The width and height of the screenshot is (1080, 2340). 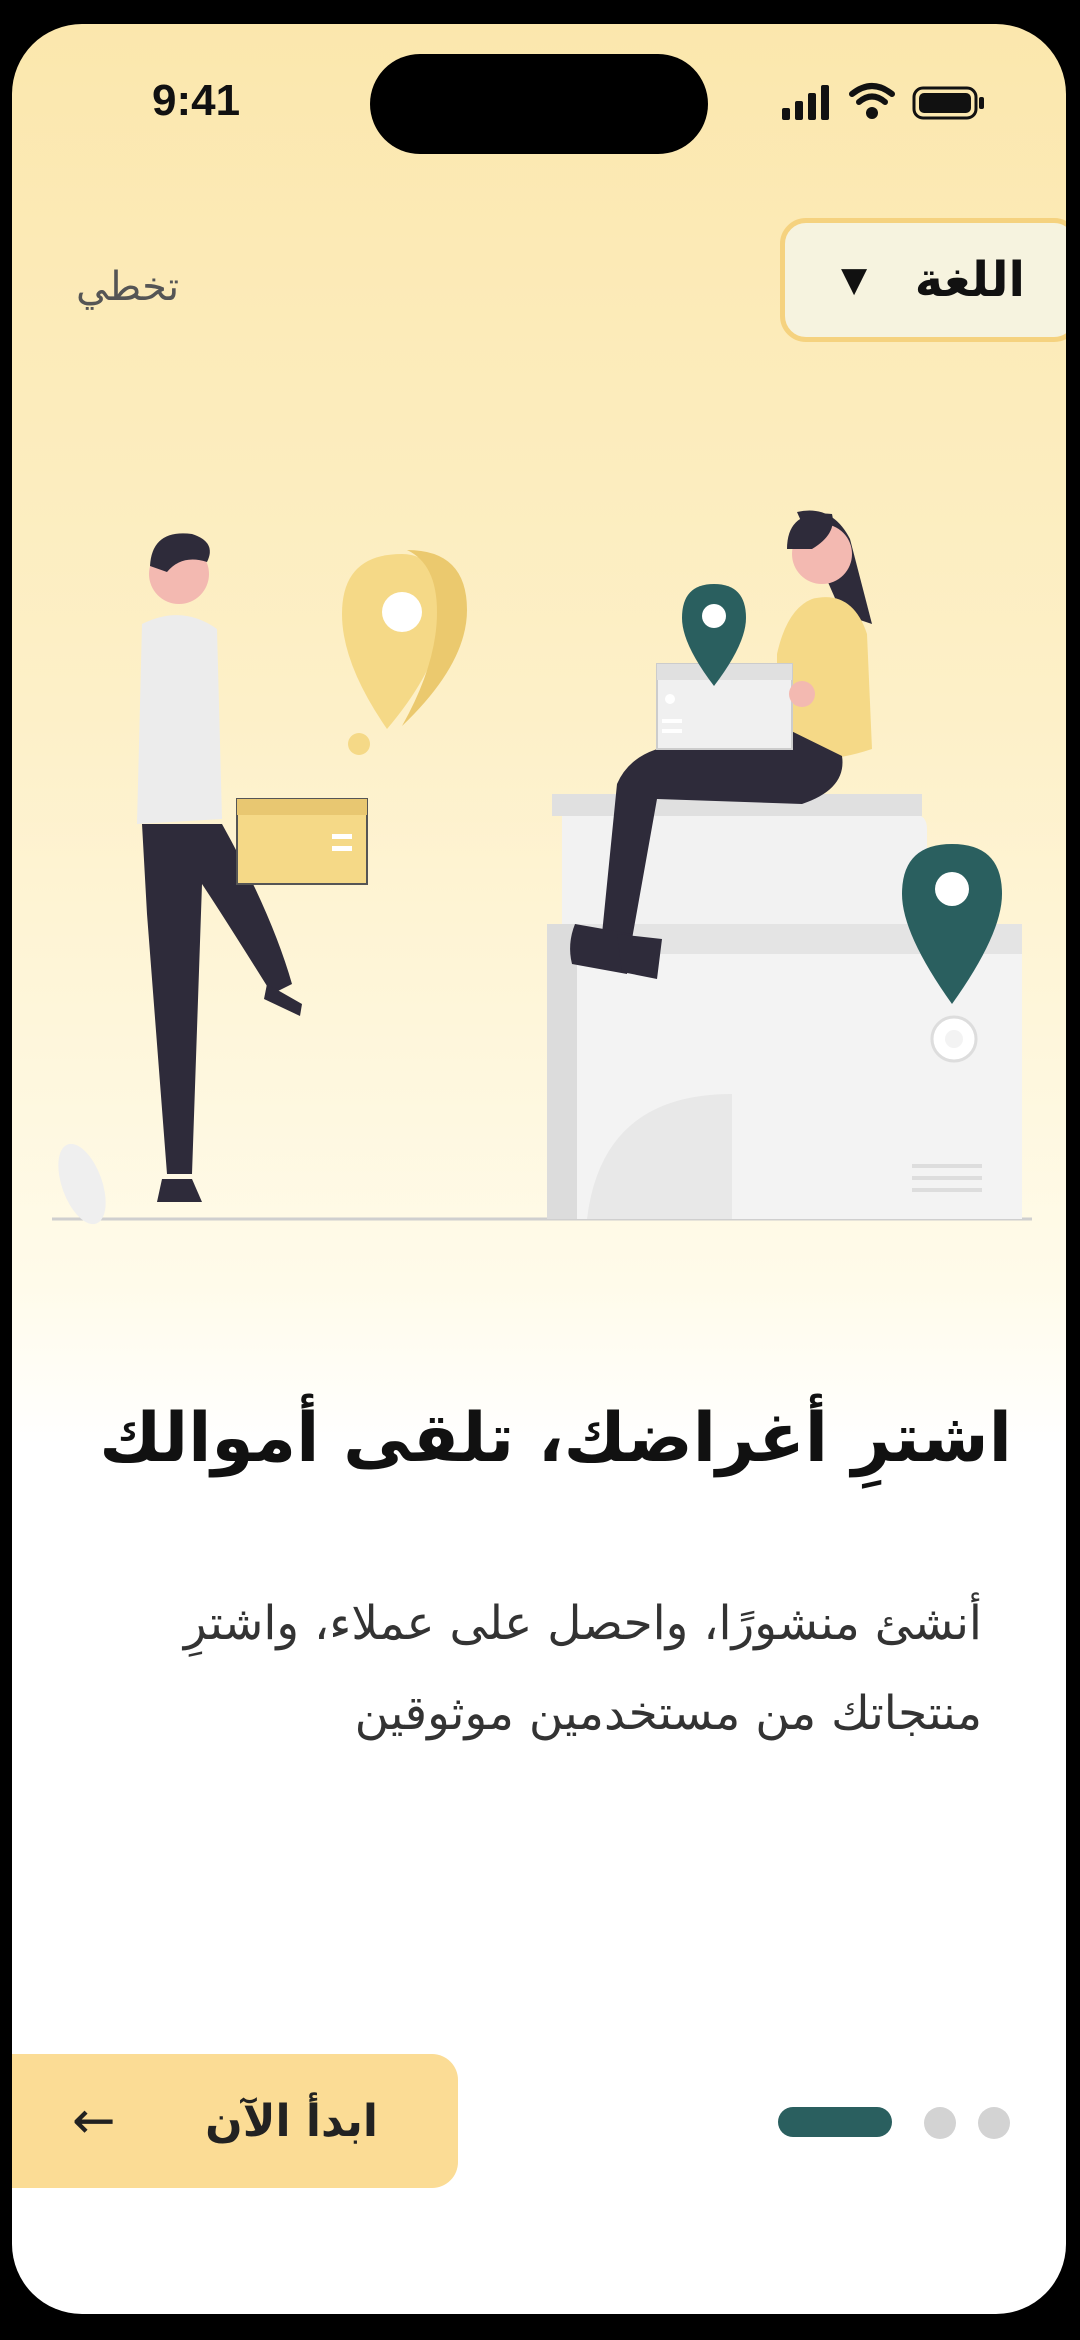 I want to click on start-now-label: ابدأ الآن, so click(x=291, y=2121).